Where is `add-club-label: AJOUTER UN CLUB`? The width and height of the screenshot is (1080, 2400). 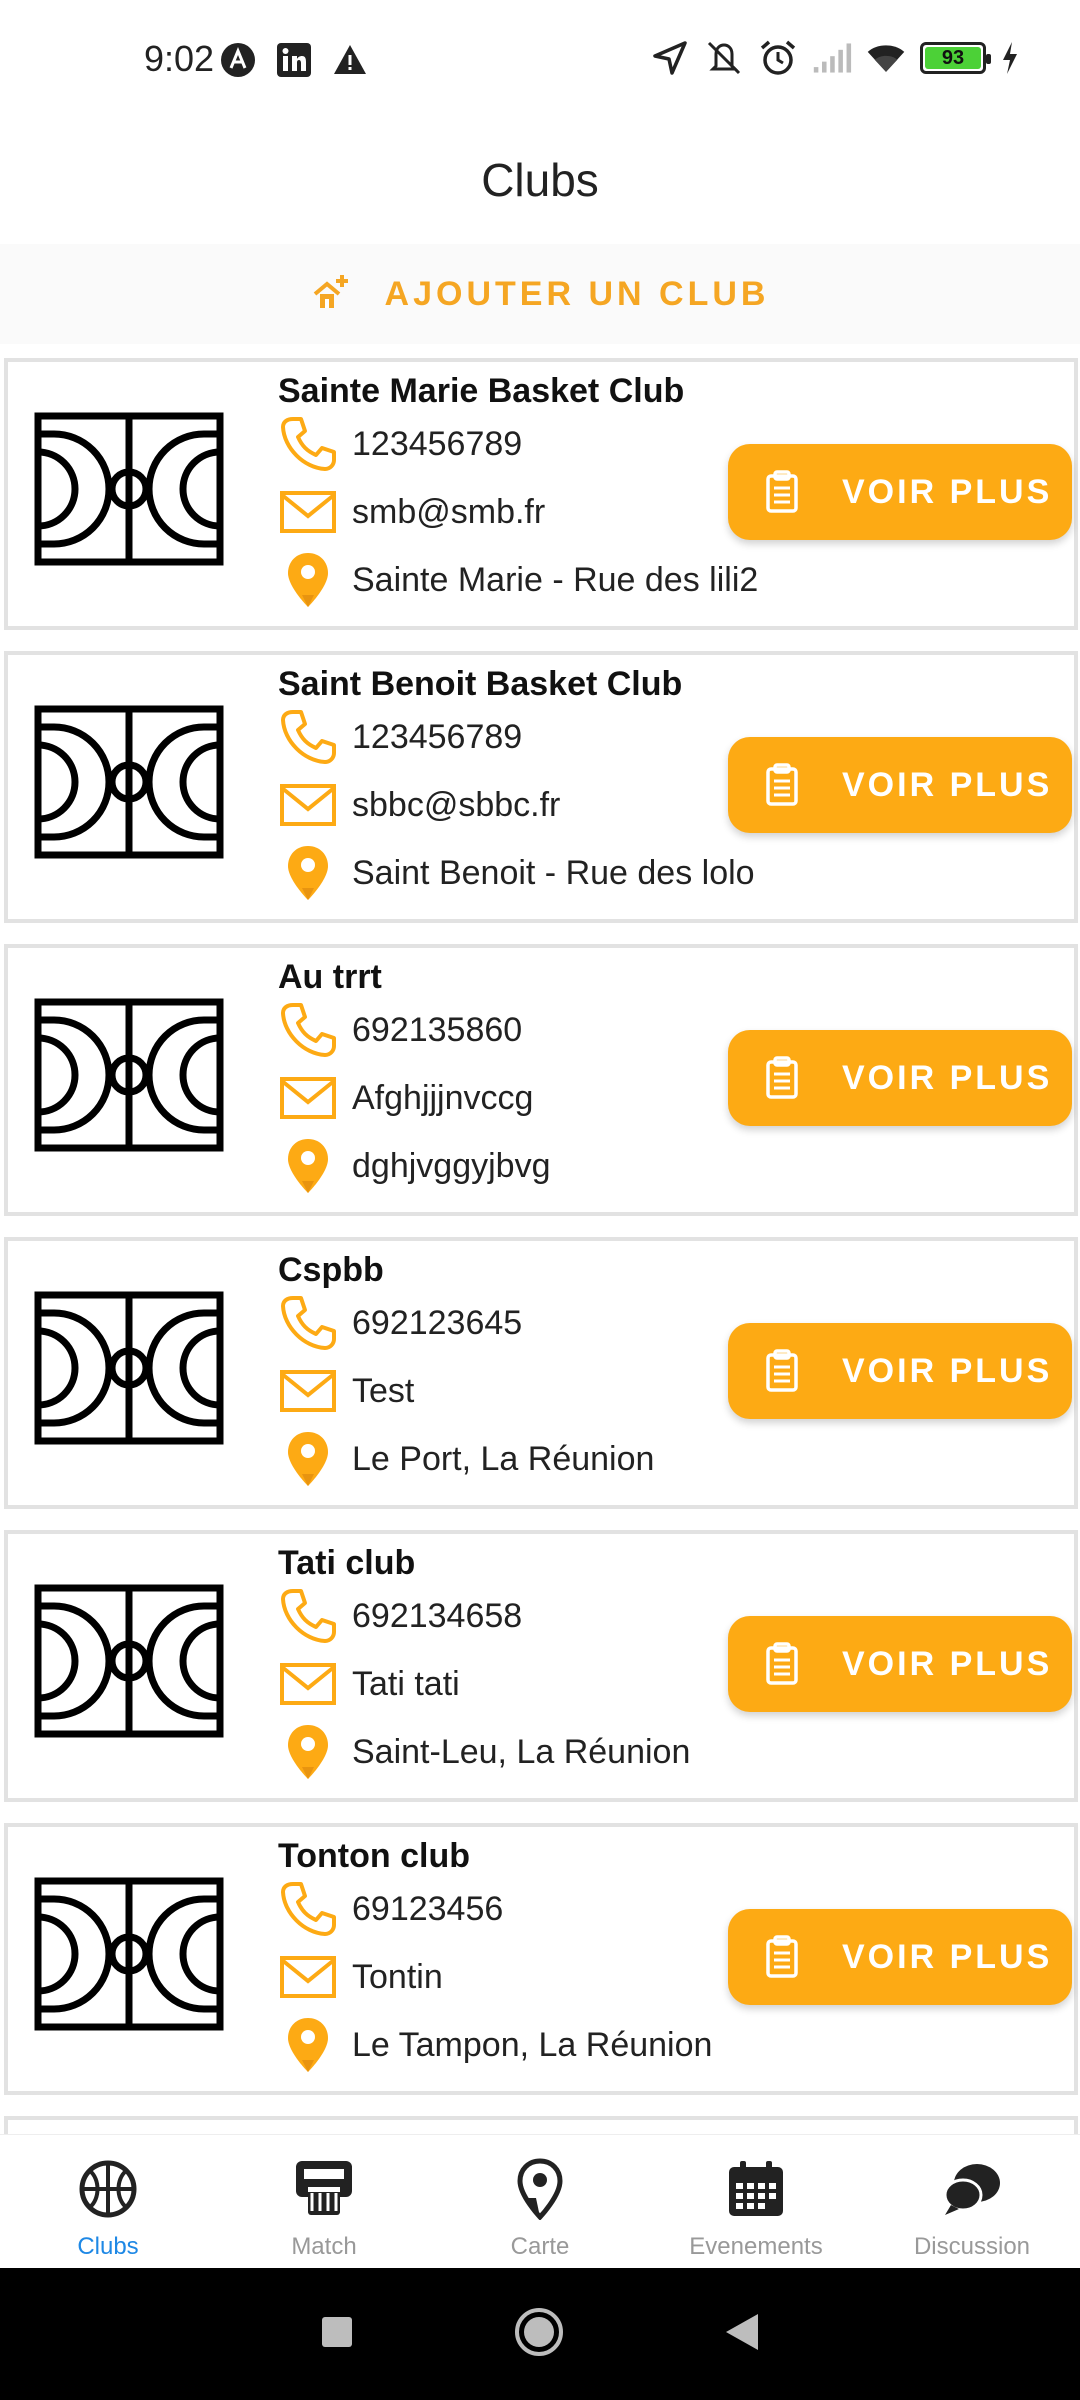
add-club-label: AJOUTER UN CLUB is located at coordinates (577, 293).